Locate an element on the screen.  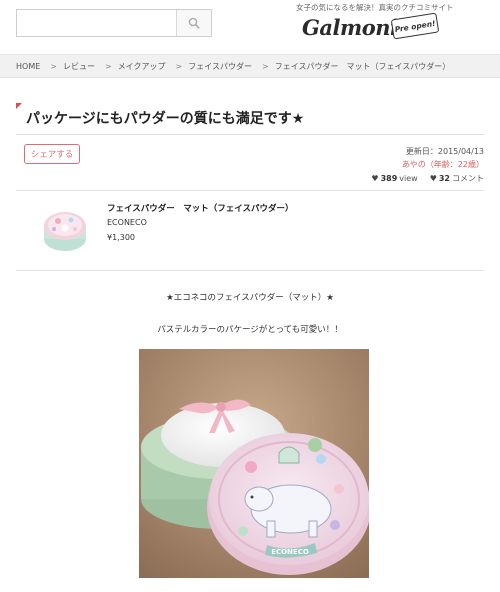
comment-count-label: コメント is located at coordinates (468, 178).